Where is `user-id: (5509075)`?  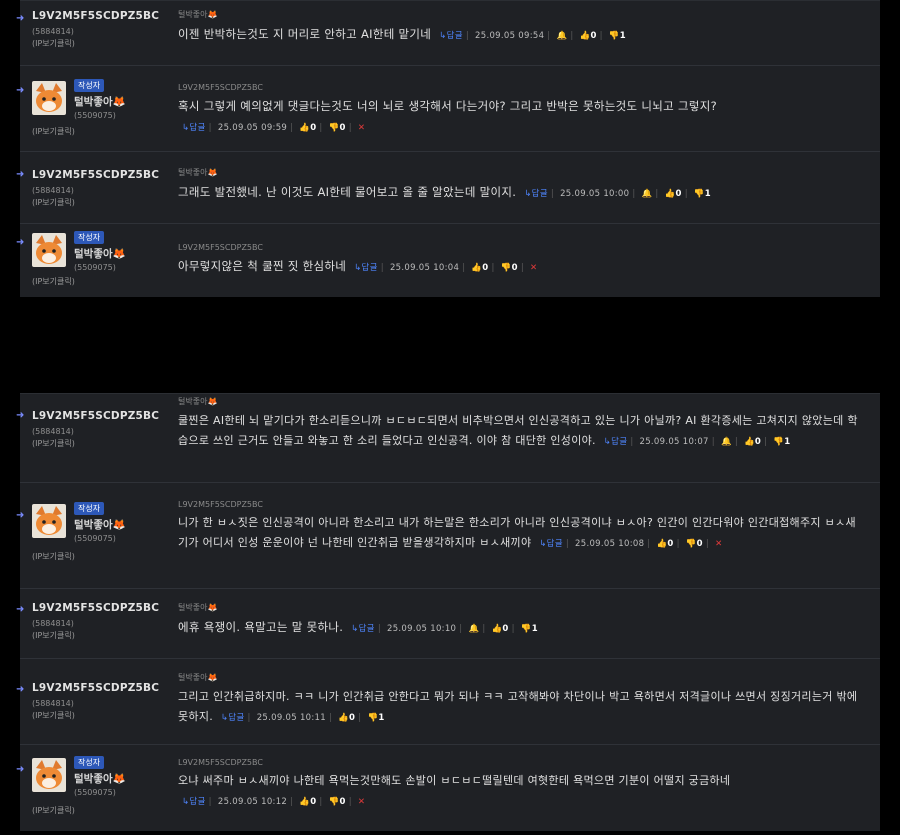 user-id: (5509075) is located at coordinates (95, 115).